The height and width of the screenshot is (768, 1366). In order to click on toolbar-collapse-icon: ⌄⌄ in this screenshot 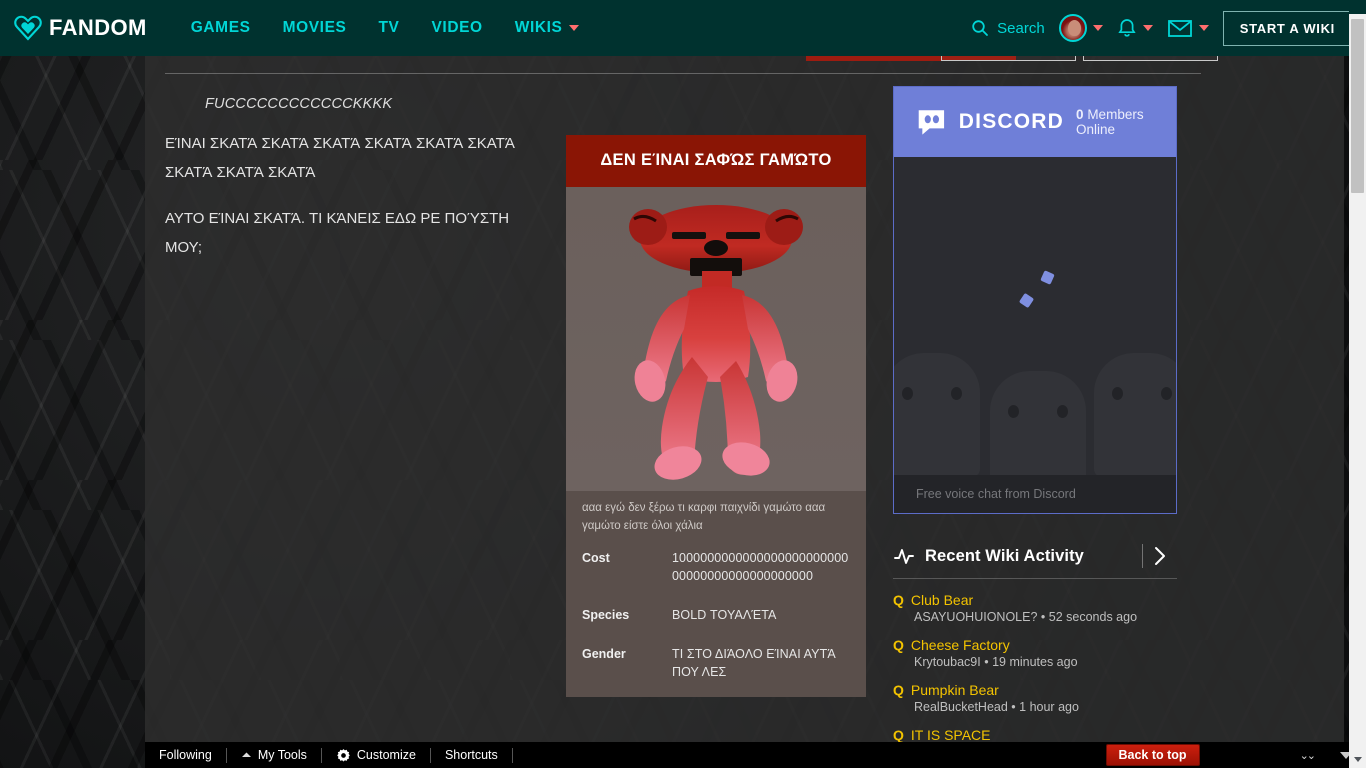, I will do `click(1308, 755)`.